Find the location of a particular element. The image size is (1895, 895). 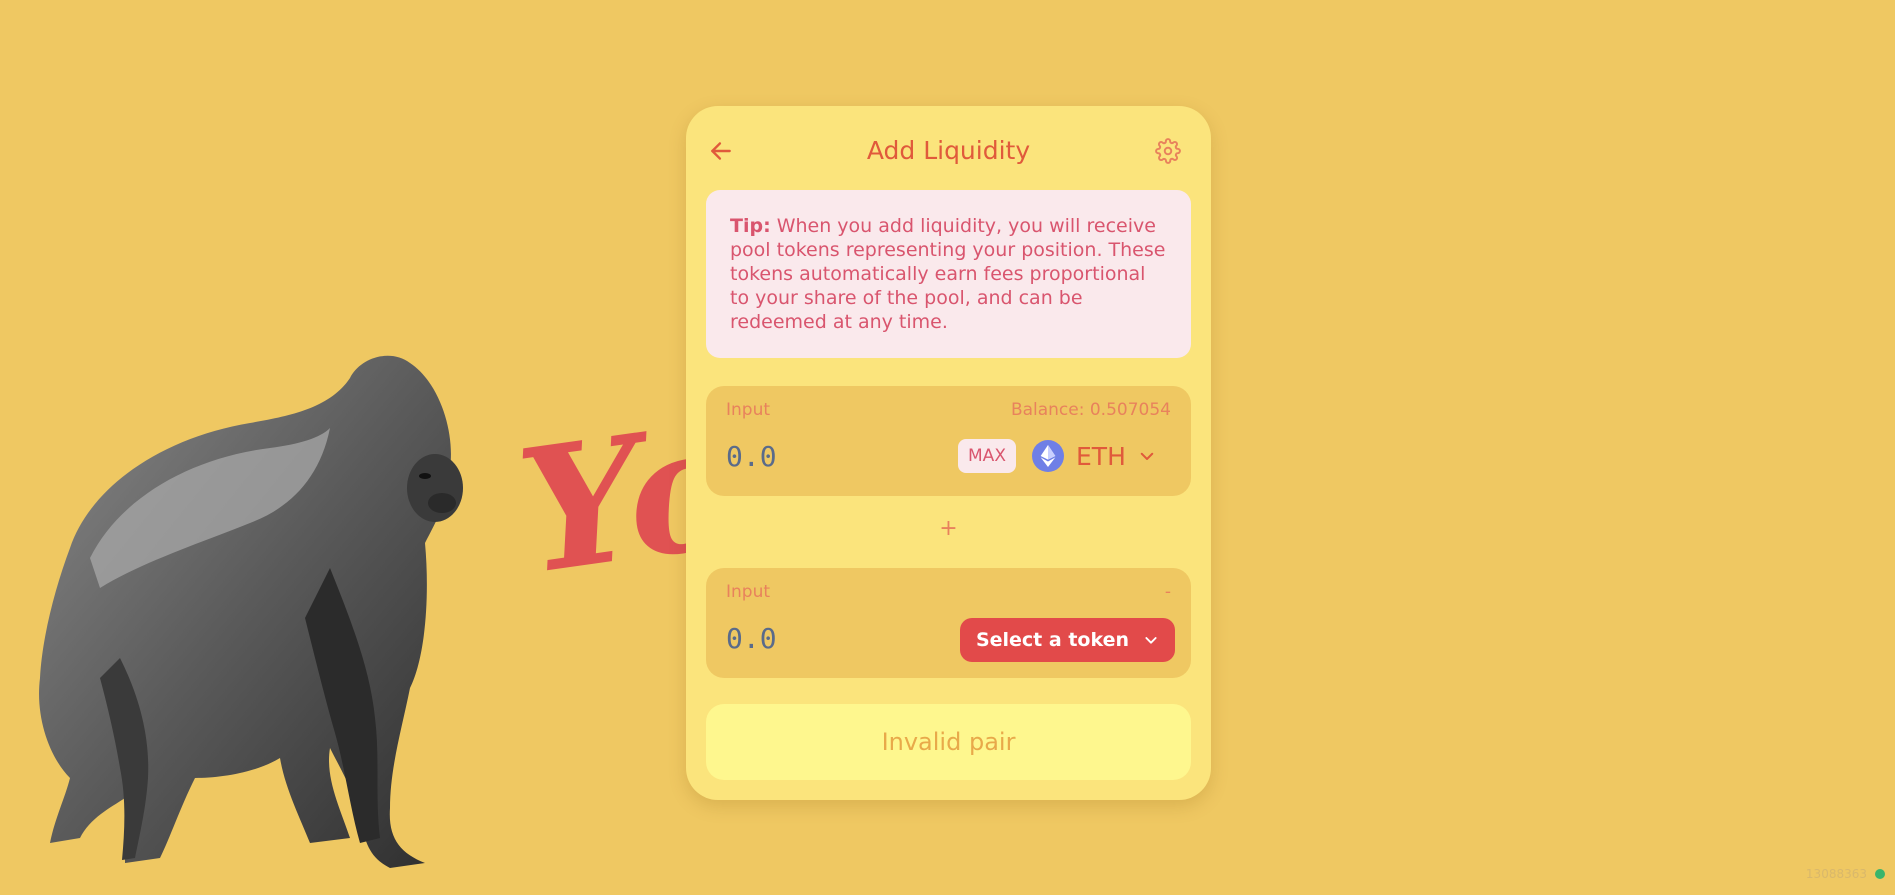

status-dot is located at coordinates (1880, 874).